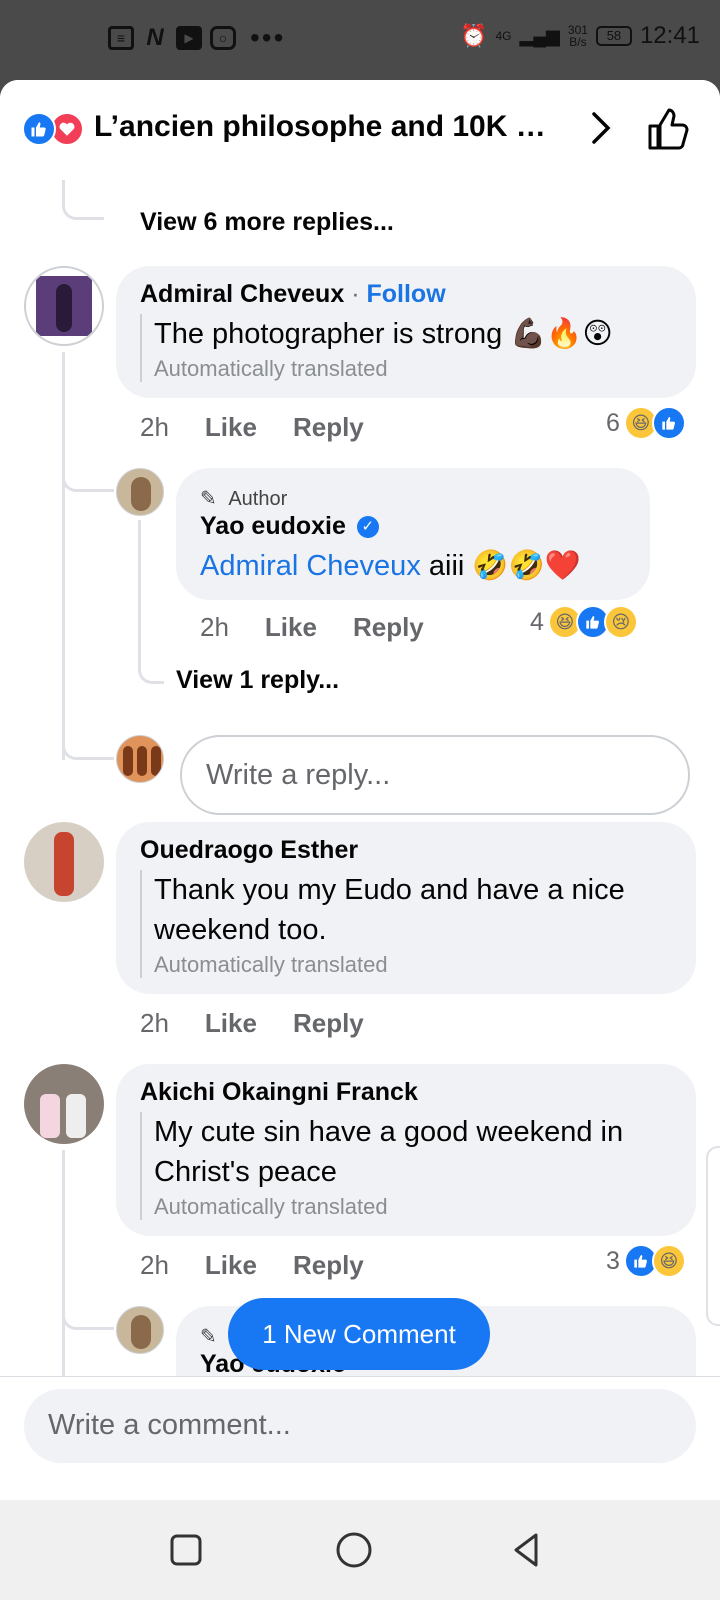  Describe the element at coordinates (310, 566) in the screenshot. I see `mention-link: Admiral Cheveux` at that location.